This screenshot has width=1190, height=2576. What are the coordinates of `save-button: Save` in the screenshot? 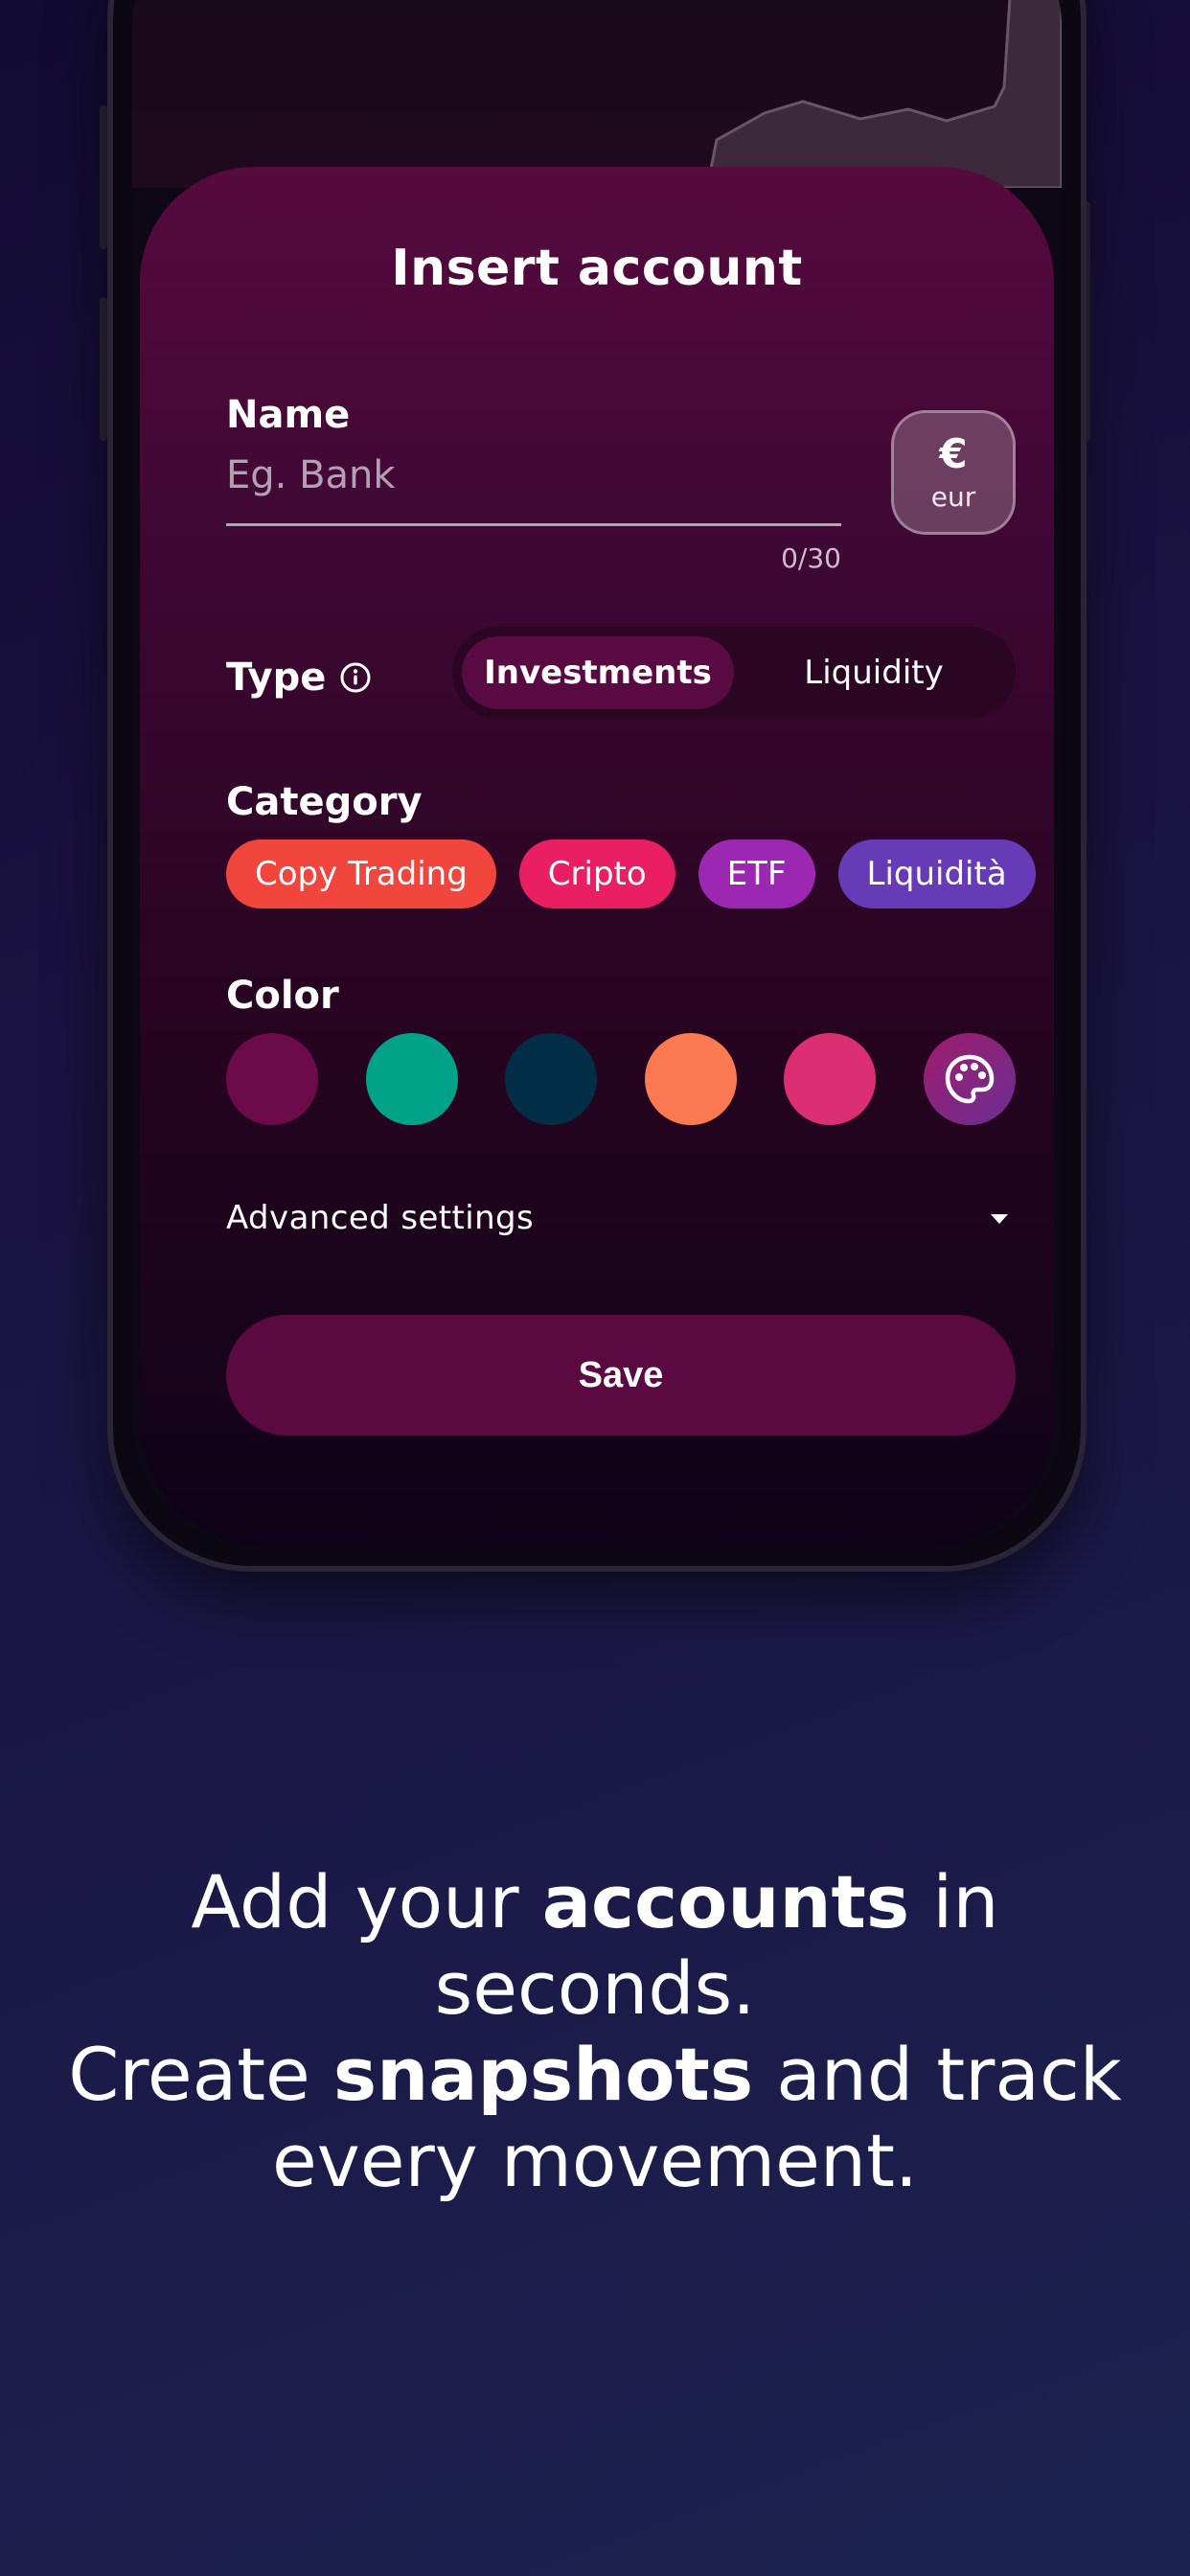 It's located at (621, 1375).